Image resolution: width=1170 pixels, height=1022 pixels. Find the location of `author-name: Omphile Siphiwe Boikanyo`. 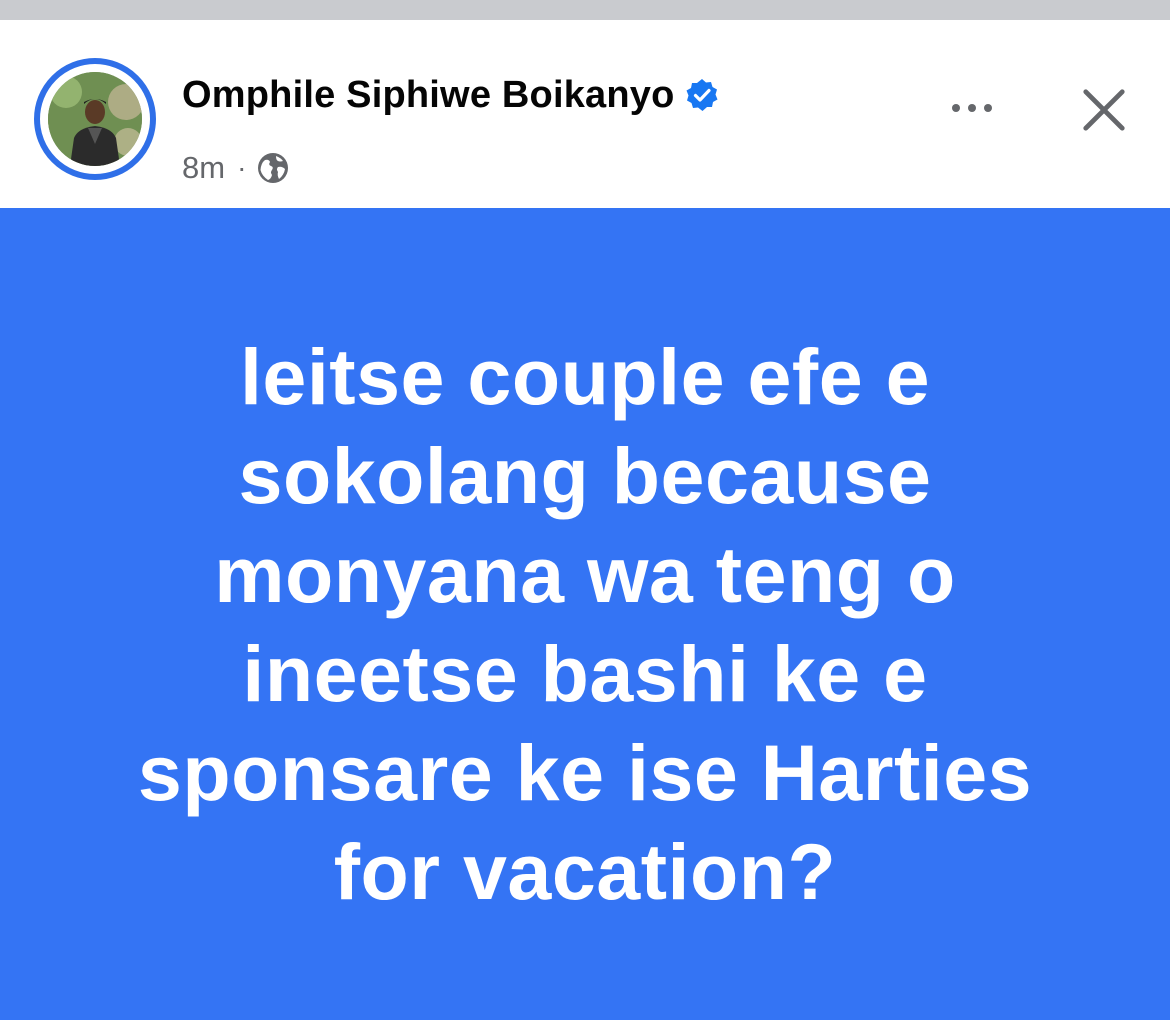

author-name: Omphile Siphiwe Boikanyo is located at coordinates (428, 95).